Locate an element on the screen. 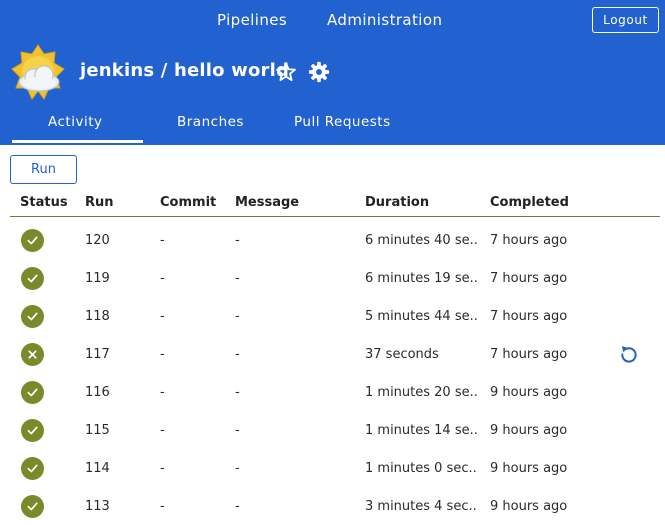  run-number: 115 is located at coordinates (97, 430).